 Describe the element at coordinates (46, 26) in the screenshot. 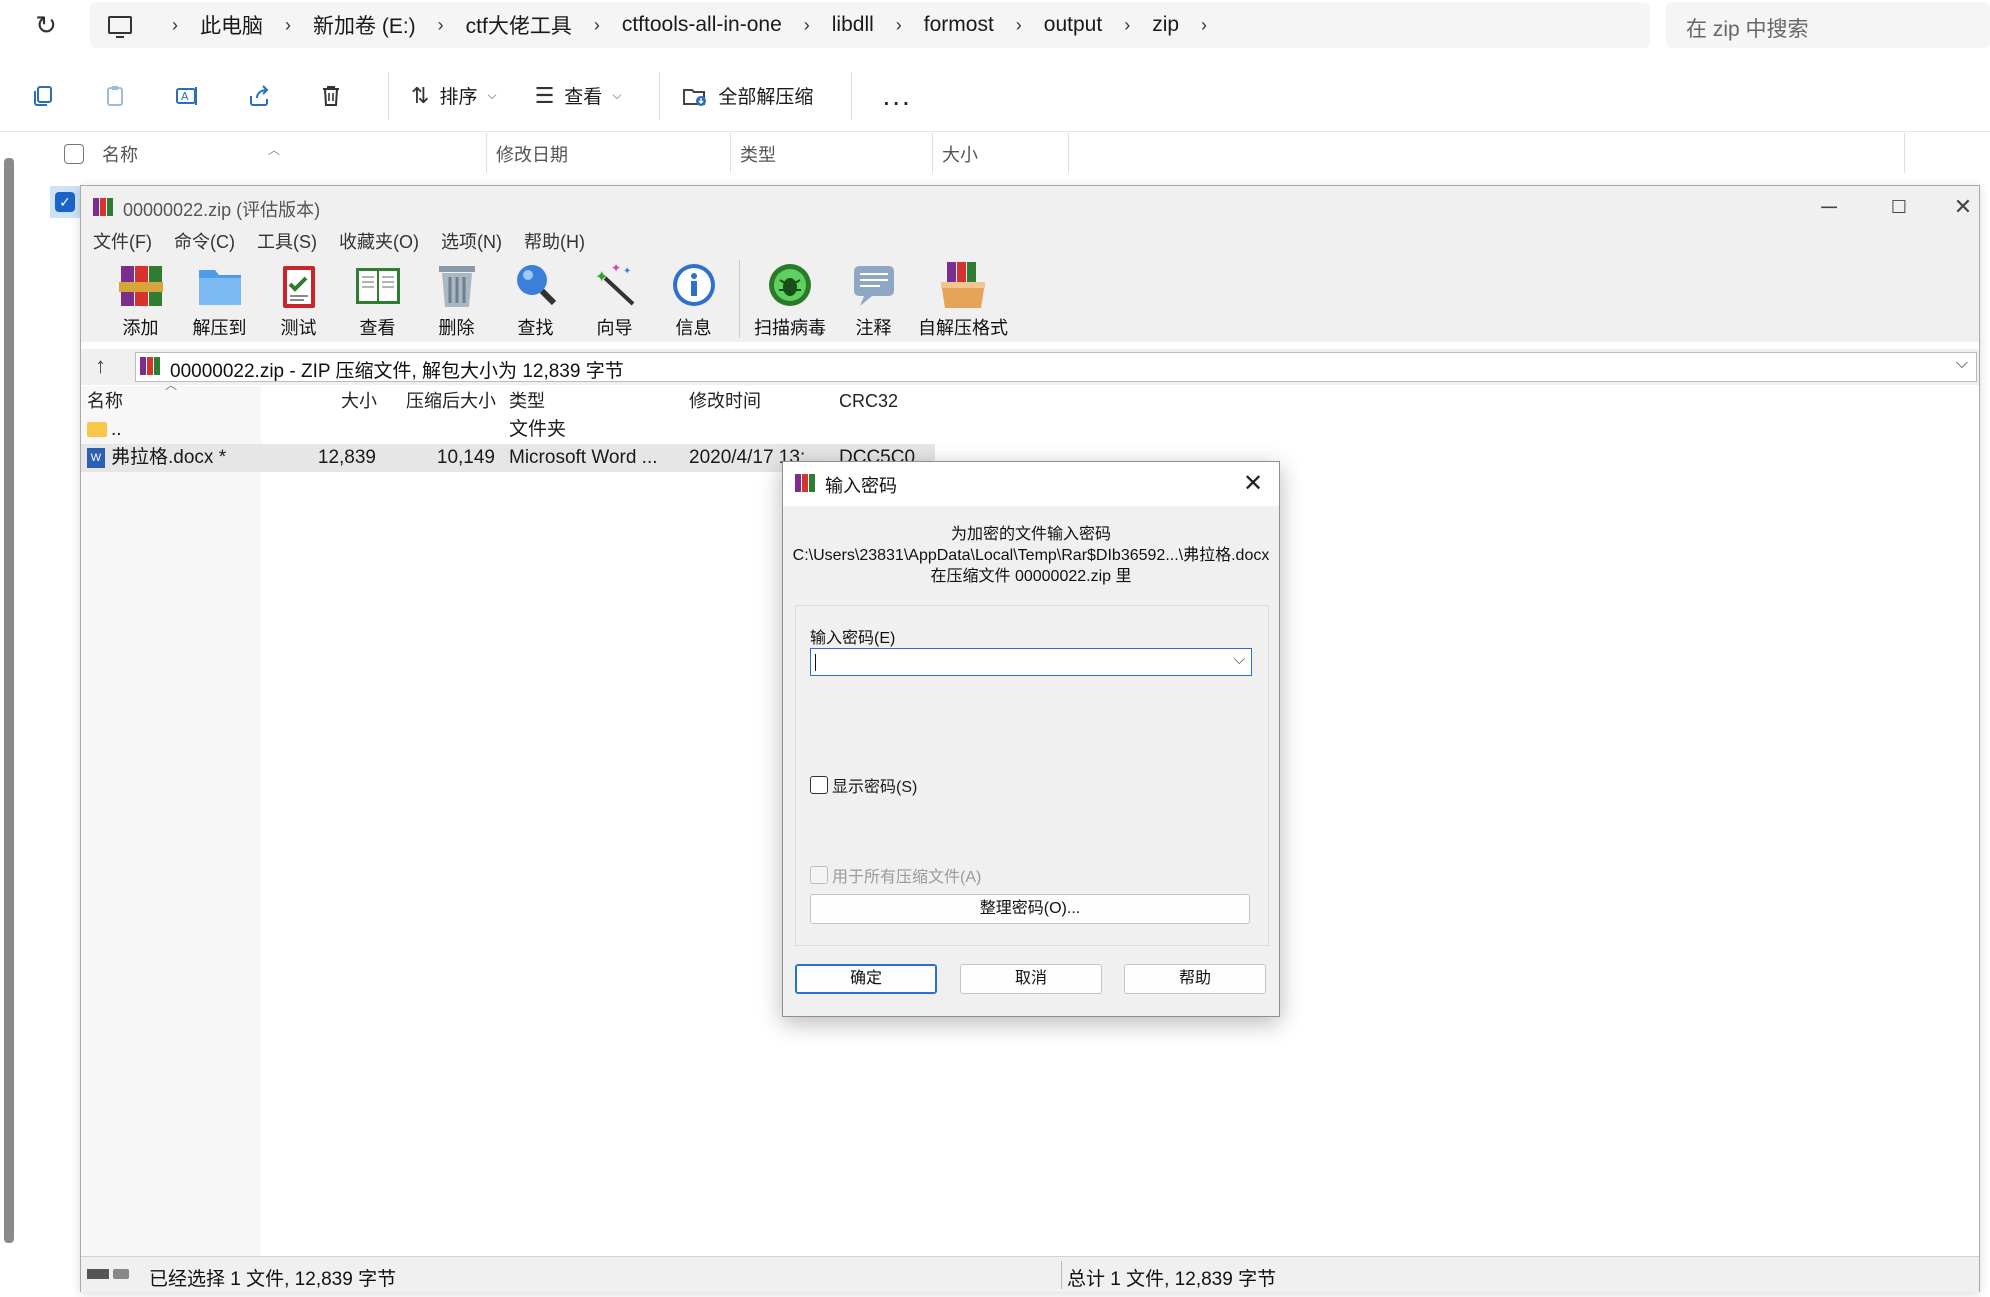

I see `refresh-icon: ↻` at that location.